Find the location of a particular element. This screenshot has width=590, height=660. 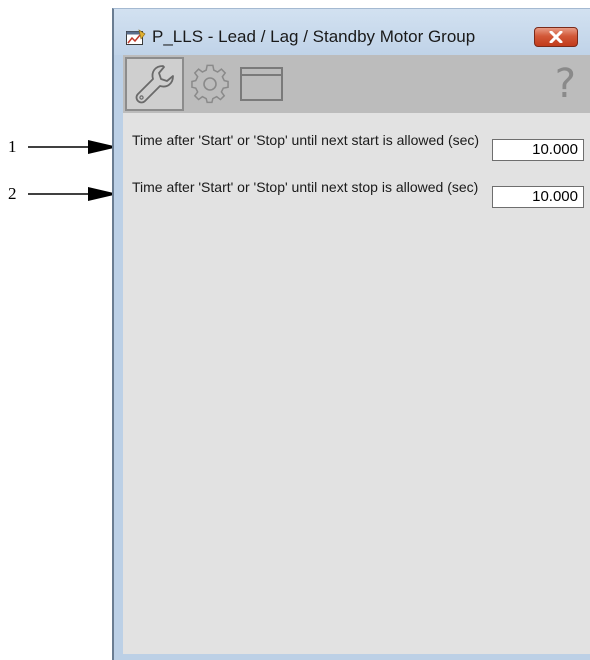

tab-engineering is located at coordinates (154, 84).